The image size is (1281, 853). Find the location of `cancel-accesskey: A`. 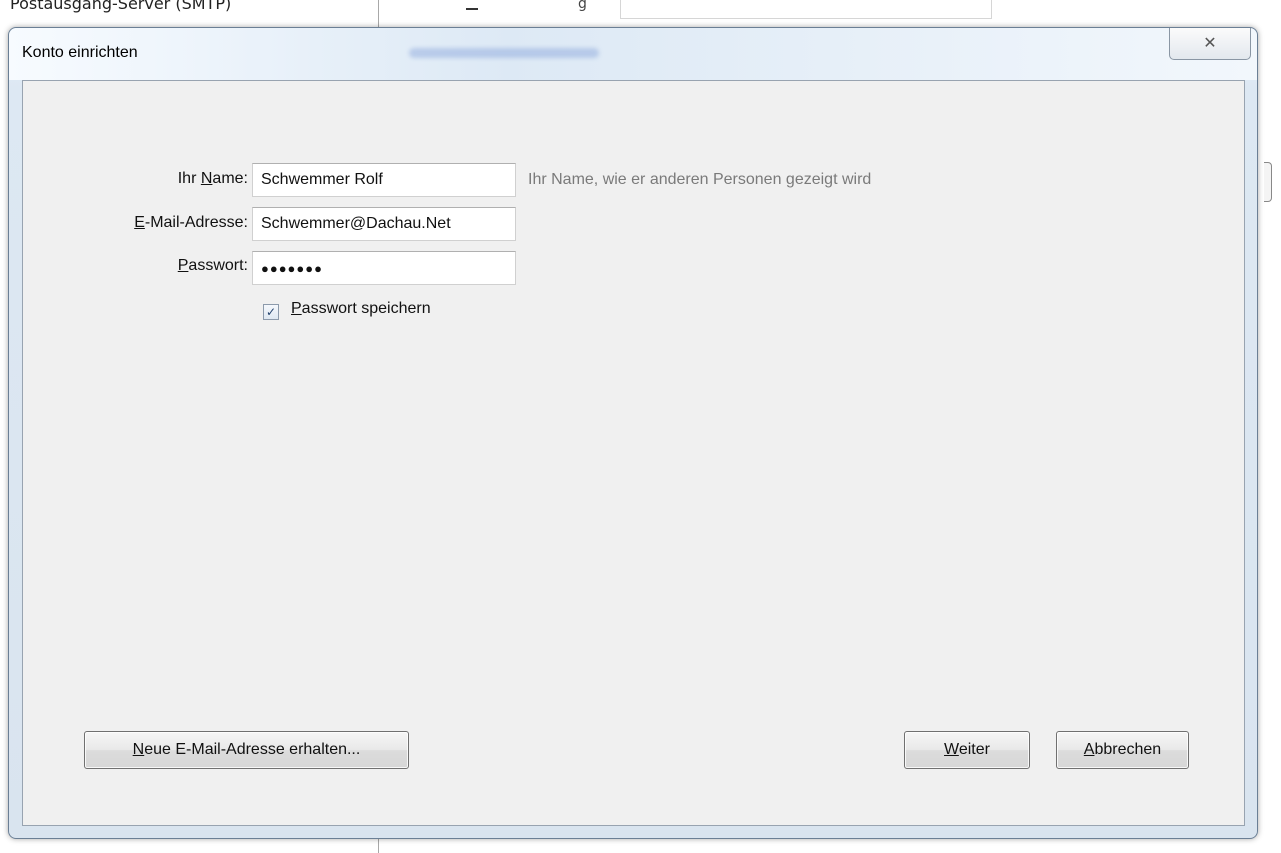

cancel-accesskey: A is located at coordinates (1089, 749).